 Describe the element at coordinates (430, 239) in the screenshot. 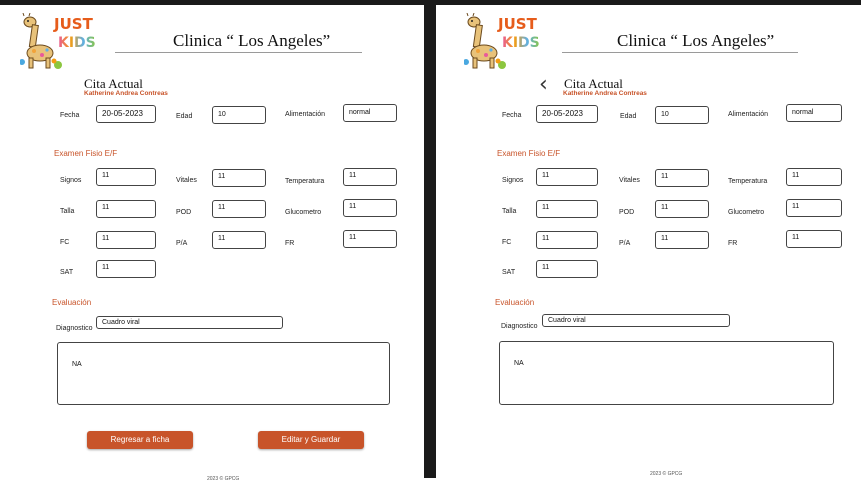

I see `panel-divider` at that location.